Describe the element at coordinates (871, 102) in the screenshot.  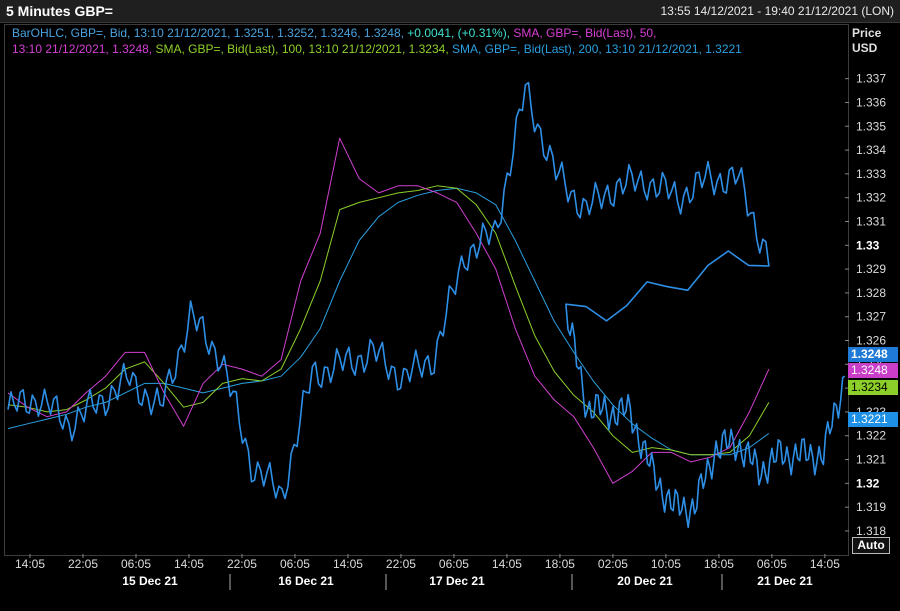
I see `y-tick-label: 1.336` at that location.